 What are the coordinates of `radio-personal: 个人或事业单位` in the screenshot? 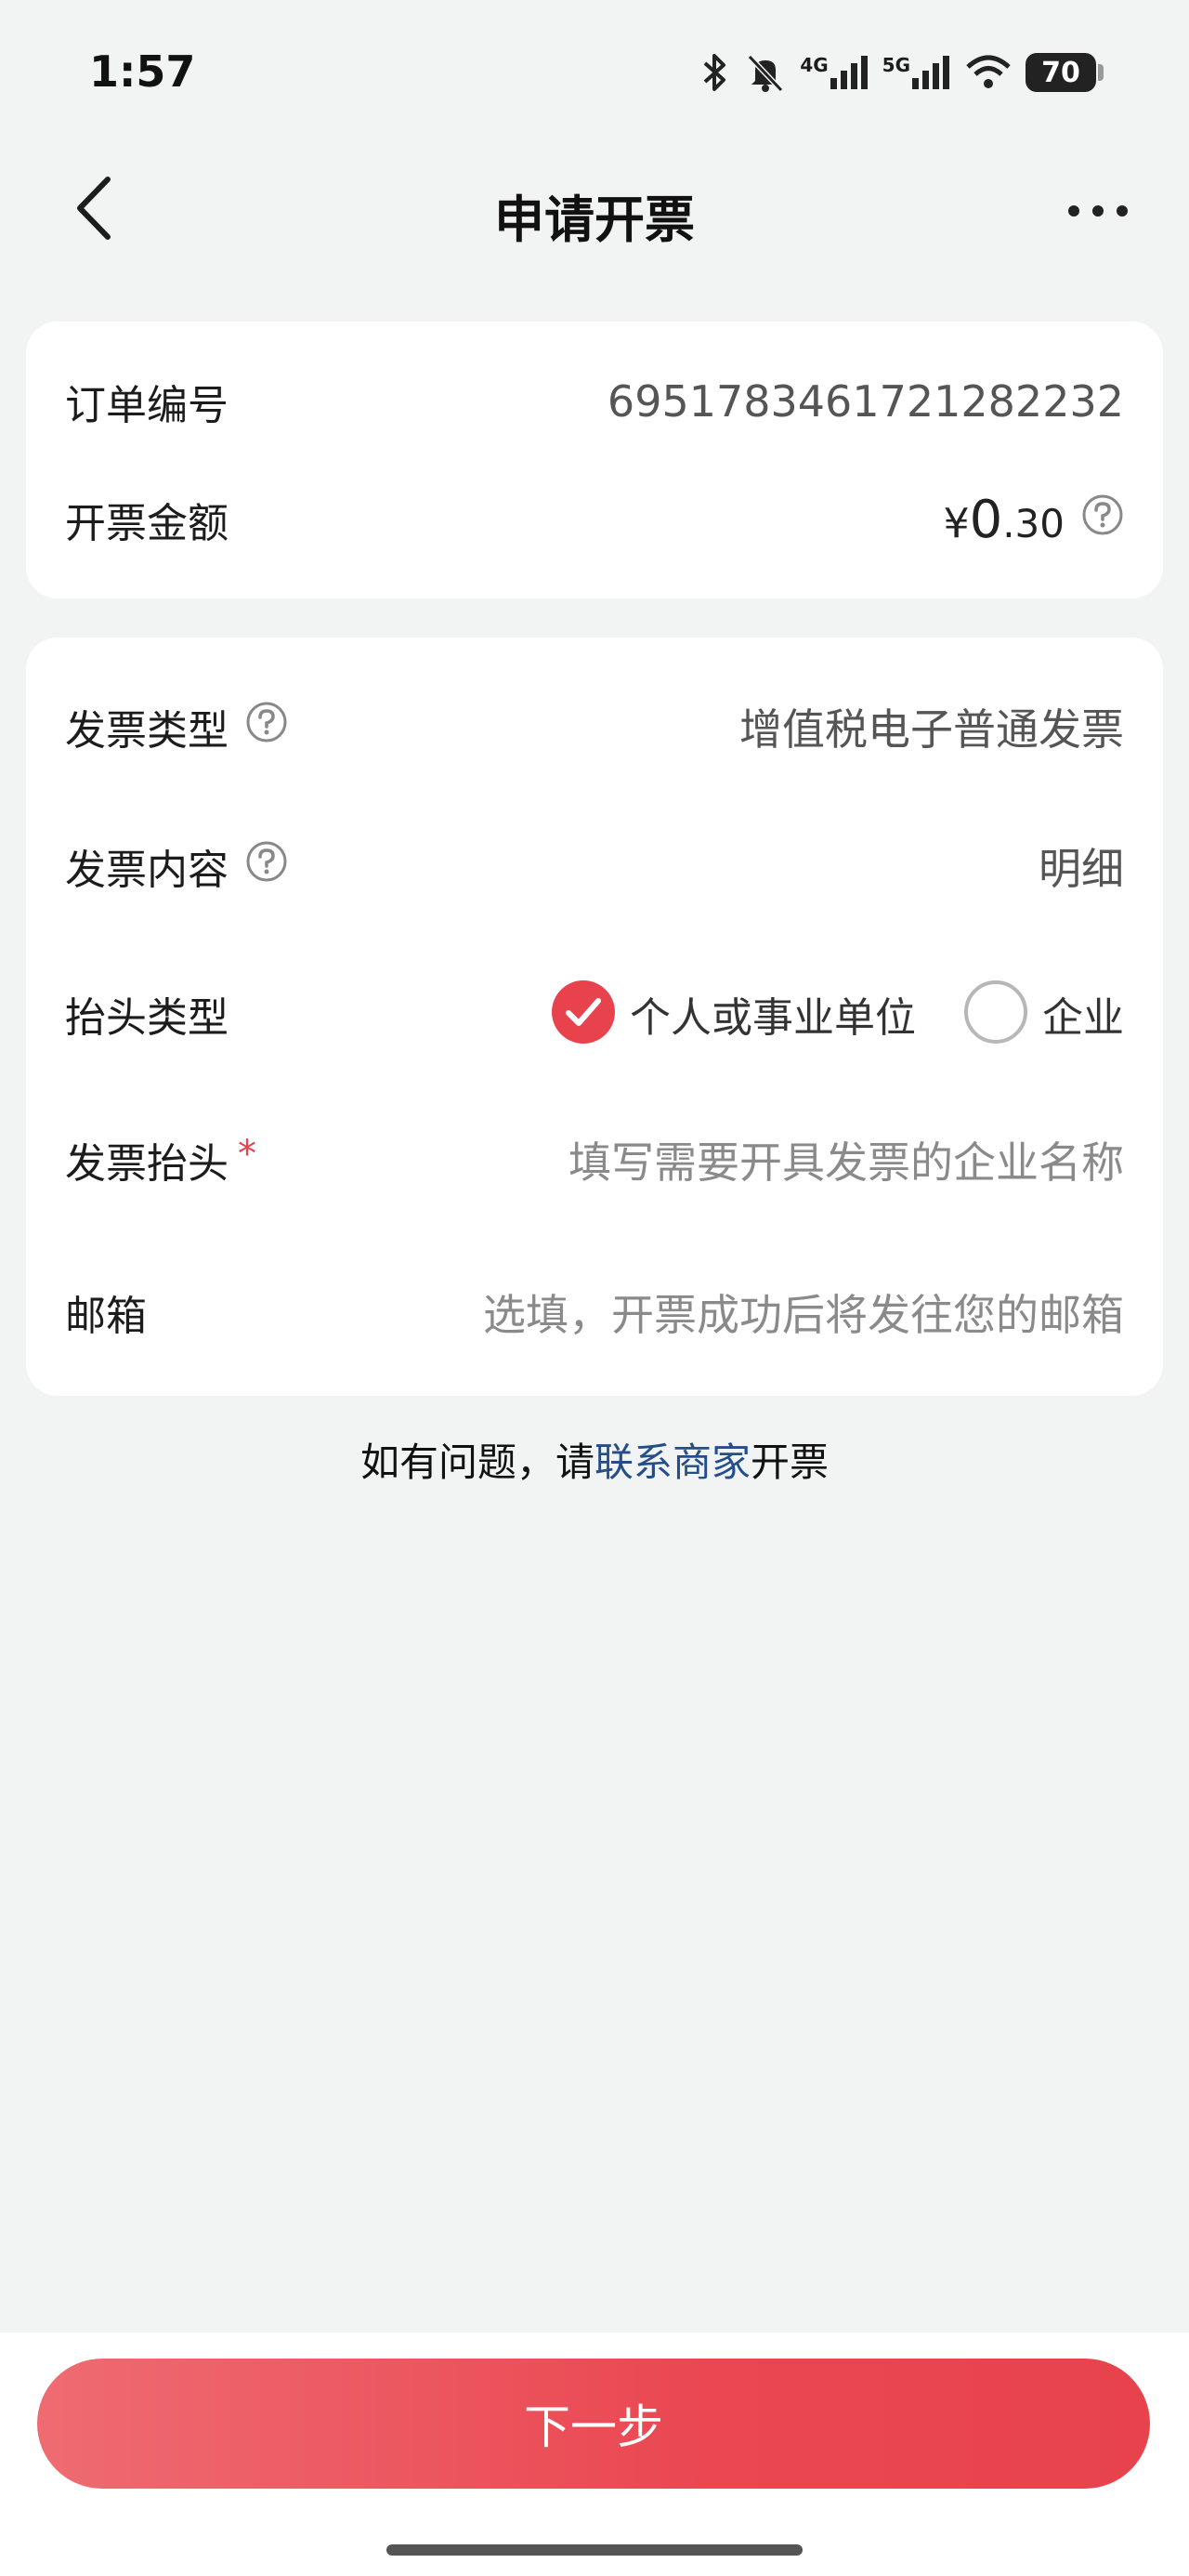 It's located at (733, 1014).